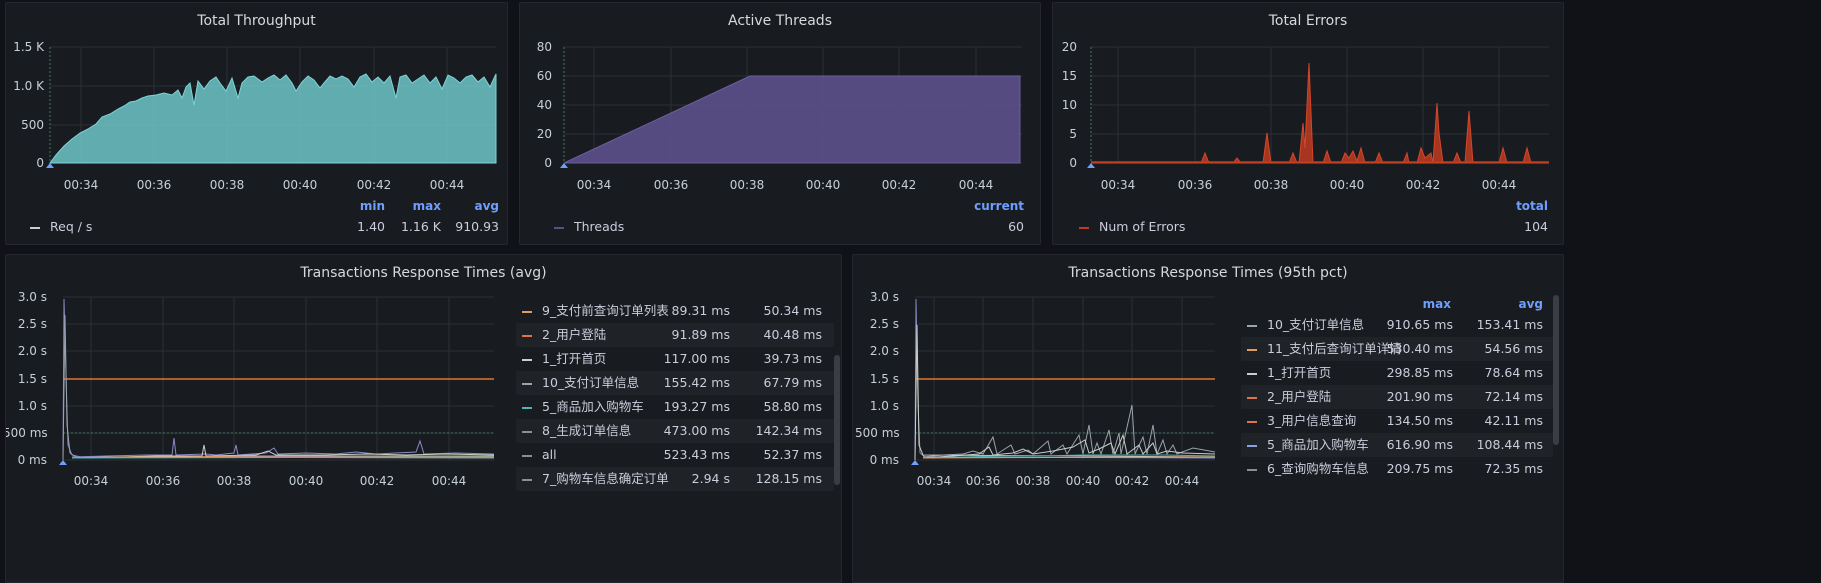 Image resolution: width=1821 pixels, height=583 pixels. What do you see at coordinates (1142, 226) in the screenshot?
I see `legend-label: Num of Errors` at bounding box center [1142, 226].